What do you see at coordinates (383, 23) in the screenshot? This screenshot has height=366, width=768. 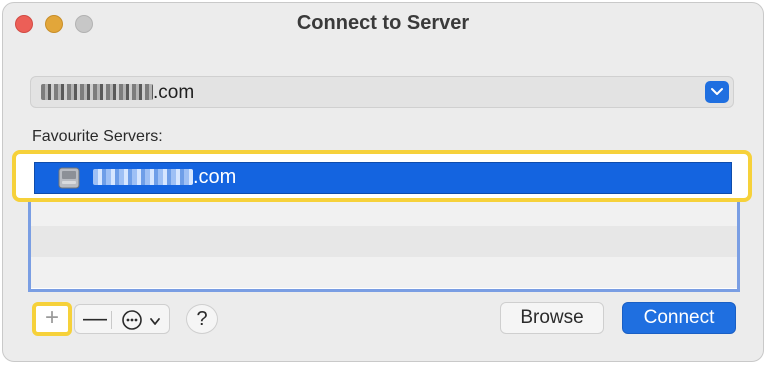 I see `window-title: Connect to Server` at bounding box center [383, 23].